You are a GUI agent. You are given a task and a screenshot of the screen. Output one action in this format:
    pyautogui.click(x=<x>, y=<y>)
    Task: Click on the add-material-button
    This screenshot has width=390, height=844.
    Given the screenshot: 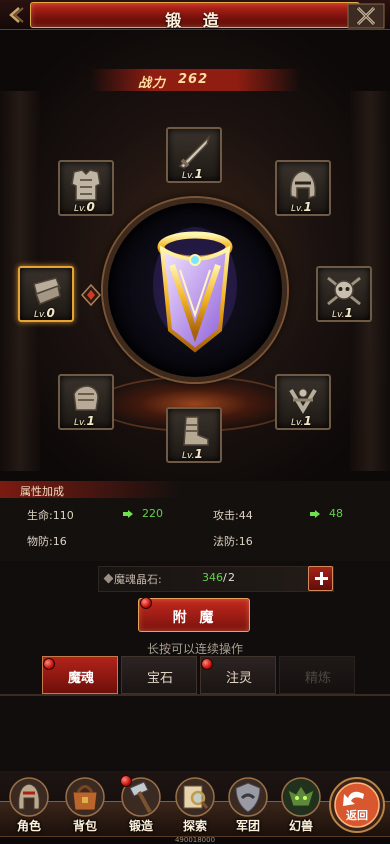 What is the action you would take?
    pyautogui.click(x=320, y=578)
    